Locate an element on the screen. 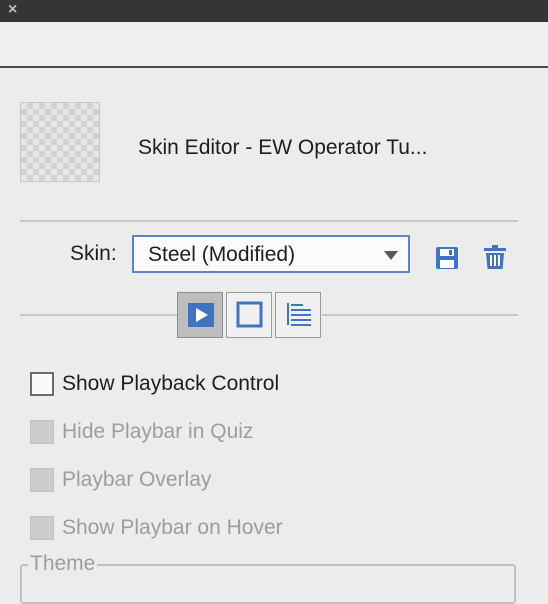 The image size is (548, 604). divider-right is located at coordinates (420, 315).